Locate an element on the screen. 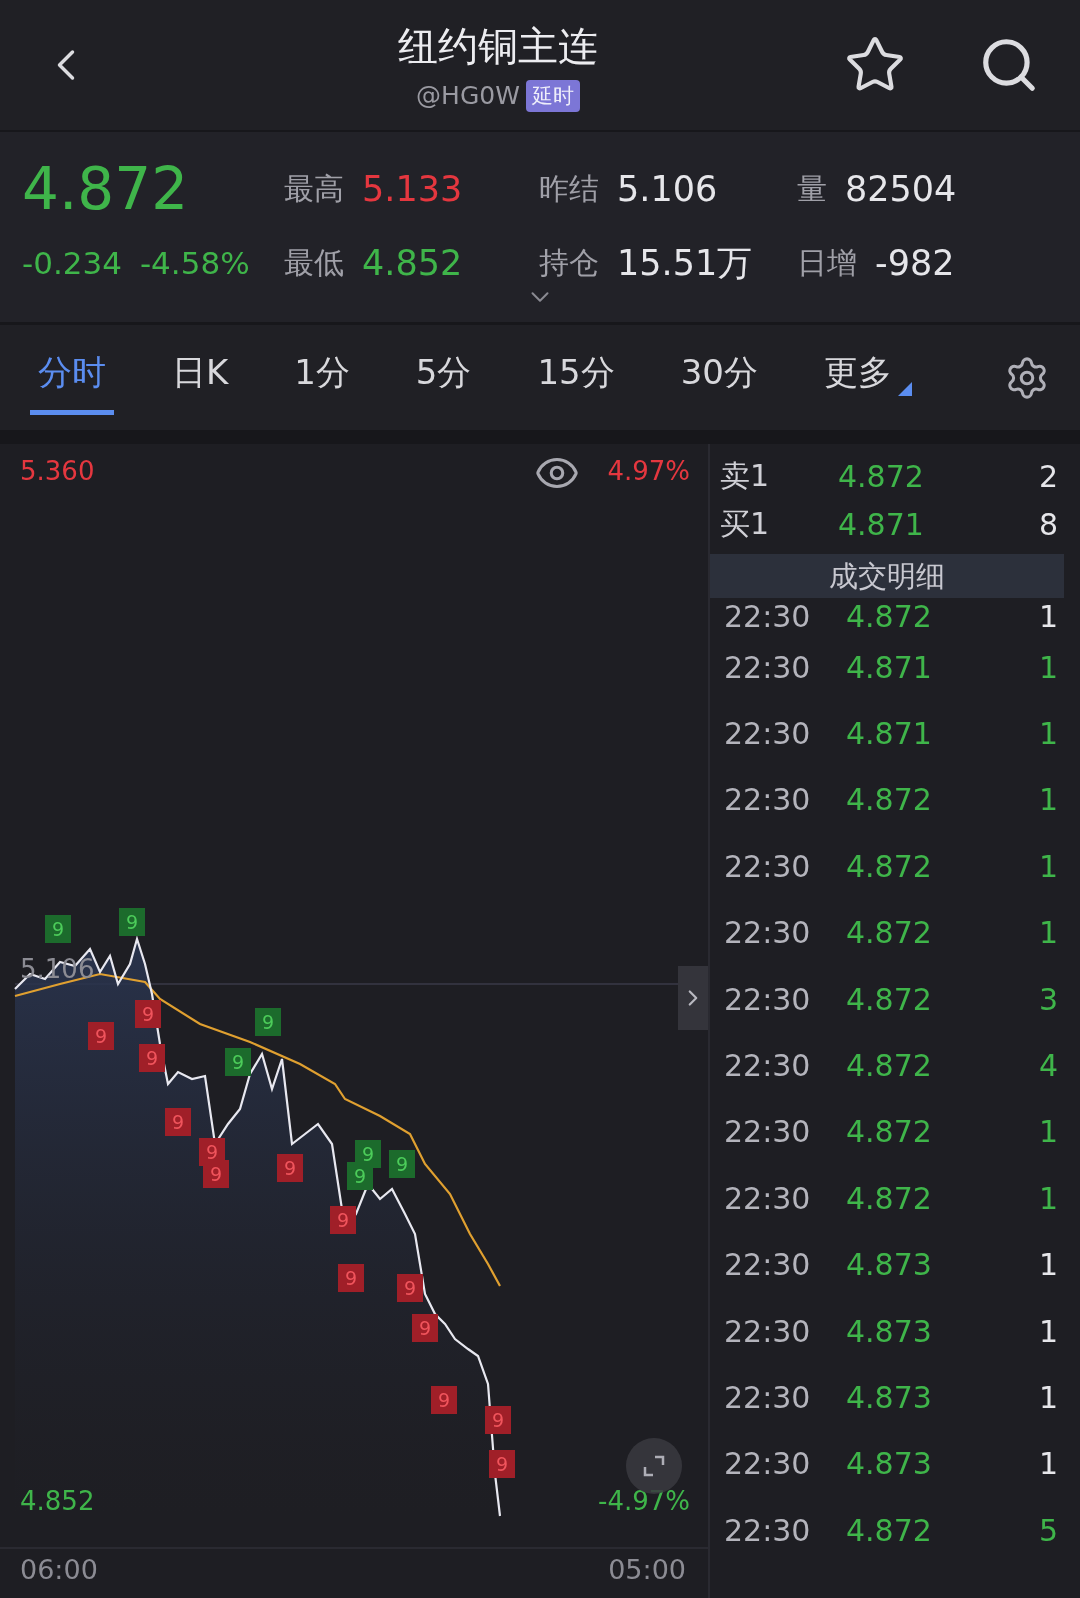  price-axis-label: 5.360 is located at coordinates (57, 471).